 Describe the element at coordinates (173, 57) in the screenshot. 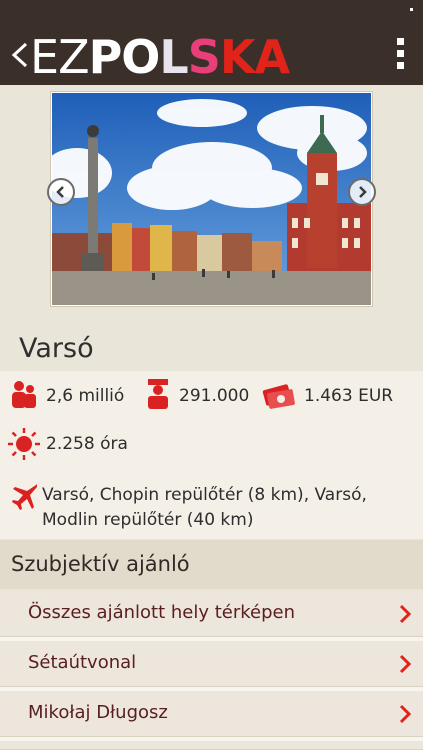

I see `logo-l: L` at that location.